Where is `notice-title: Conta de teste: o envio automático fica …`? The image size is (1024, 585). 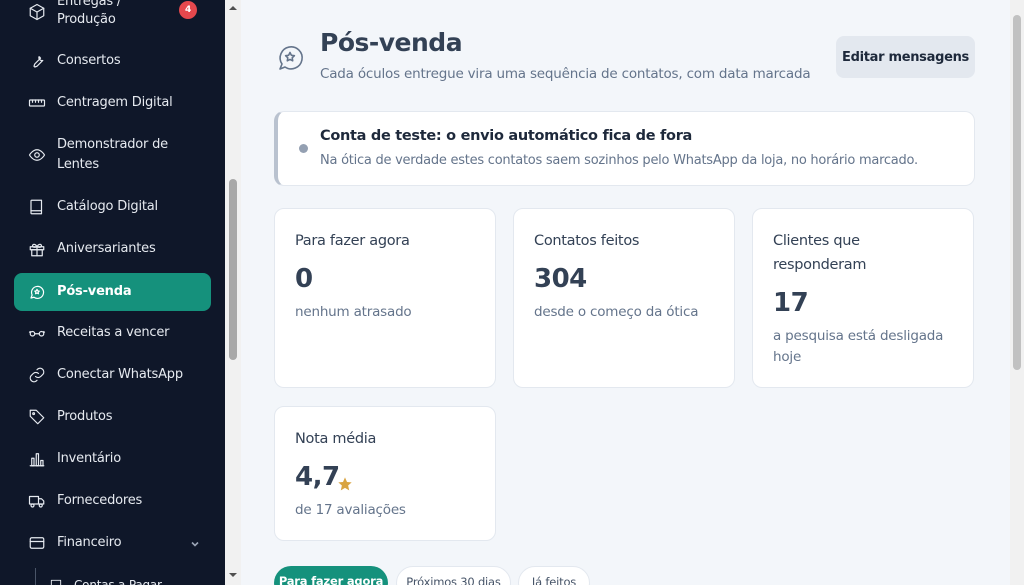 notice-title: Conta de teste: o envio automático fica … is located at coordinates (506, 136).